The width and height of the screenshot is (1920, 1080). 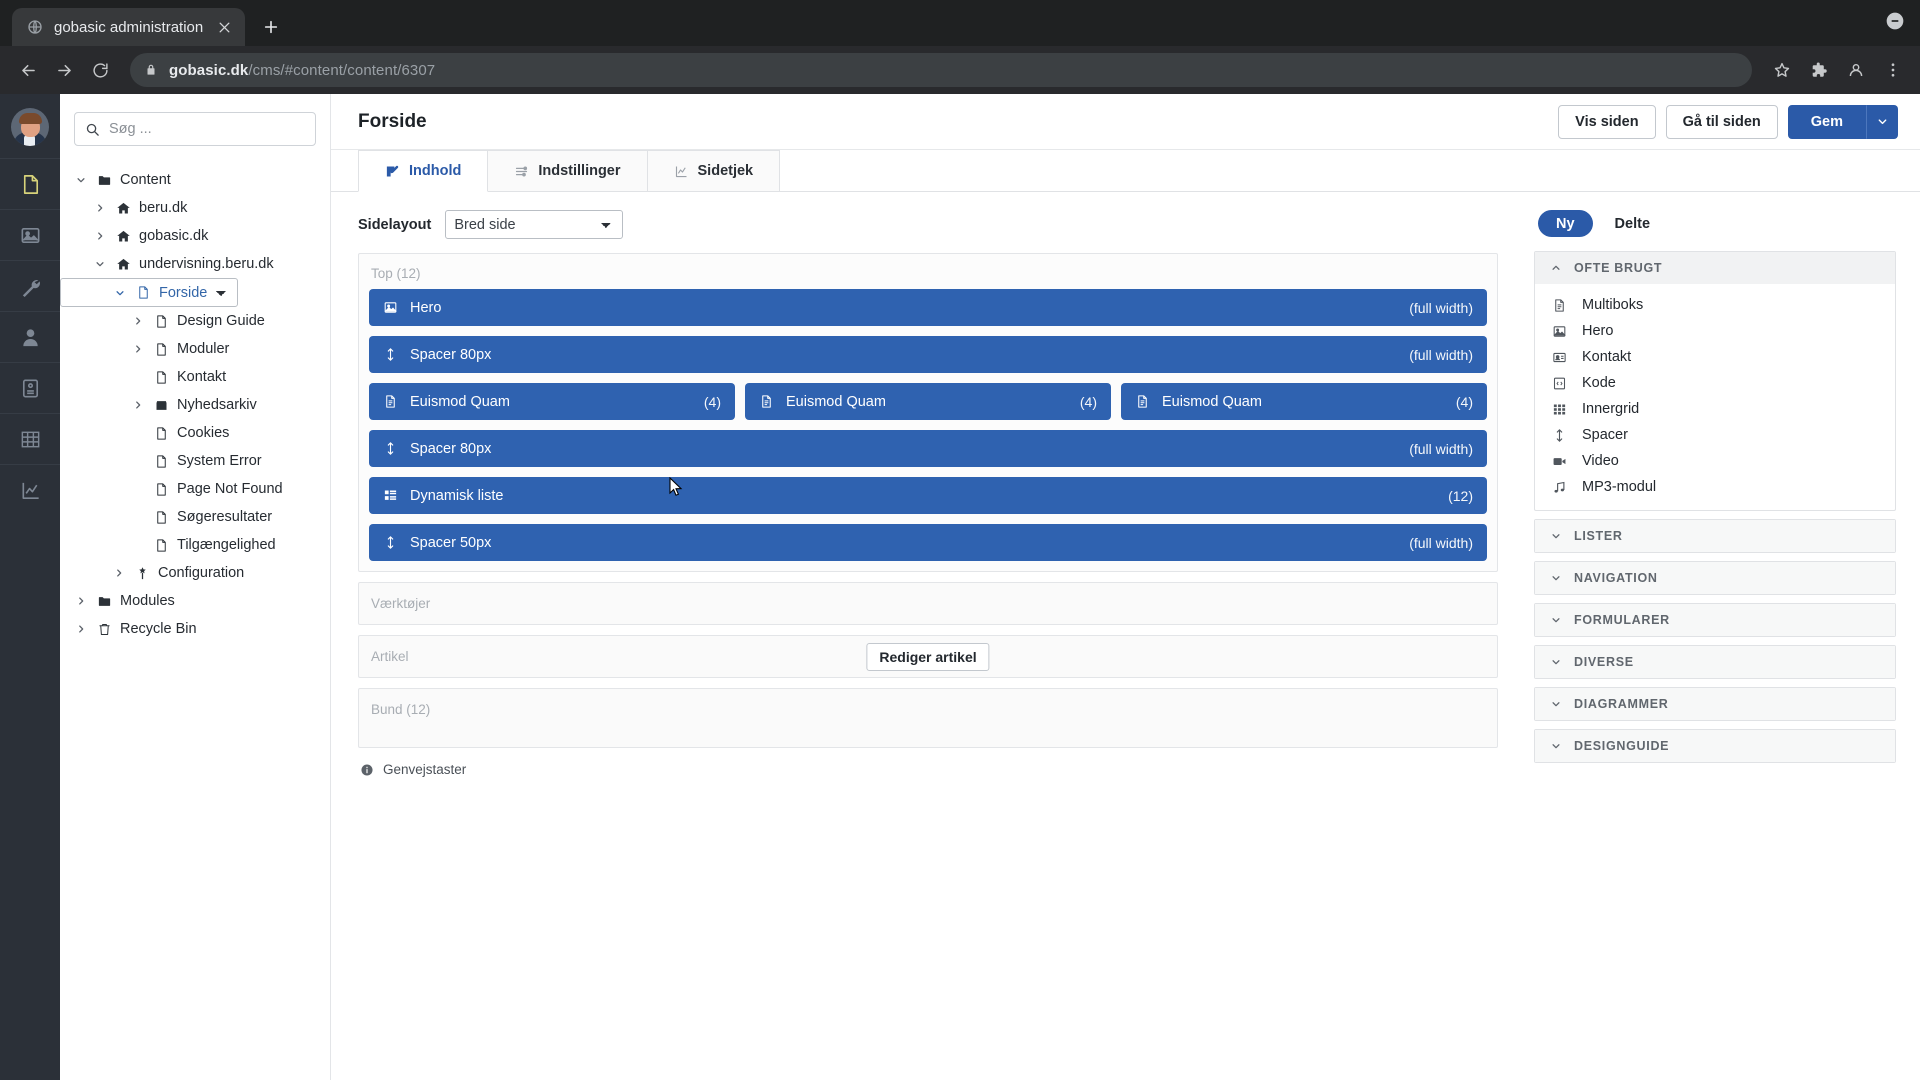 What do you see at coordinates (195, 349) in the screenshot?
I see `tree-item-moduler: Moduler` at bounding box center [195, 349].